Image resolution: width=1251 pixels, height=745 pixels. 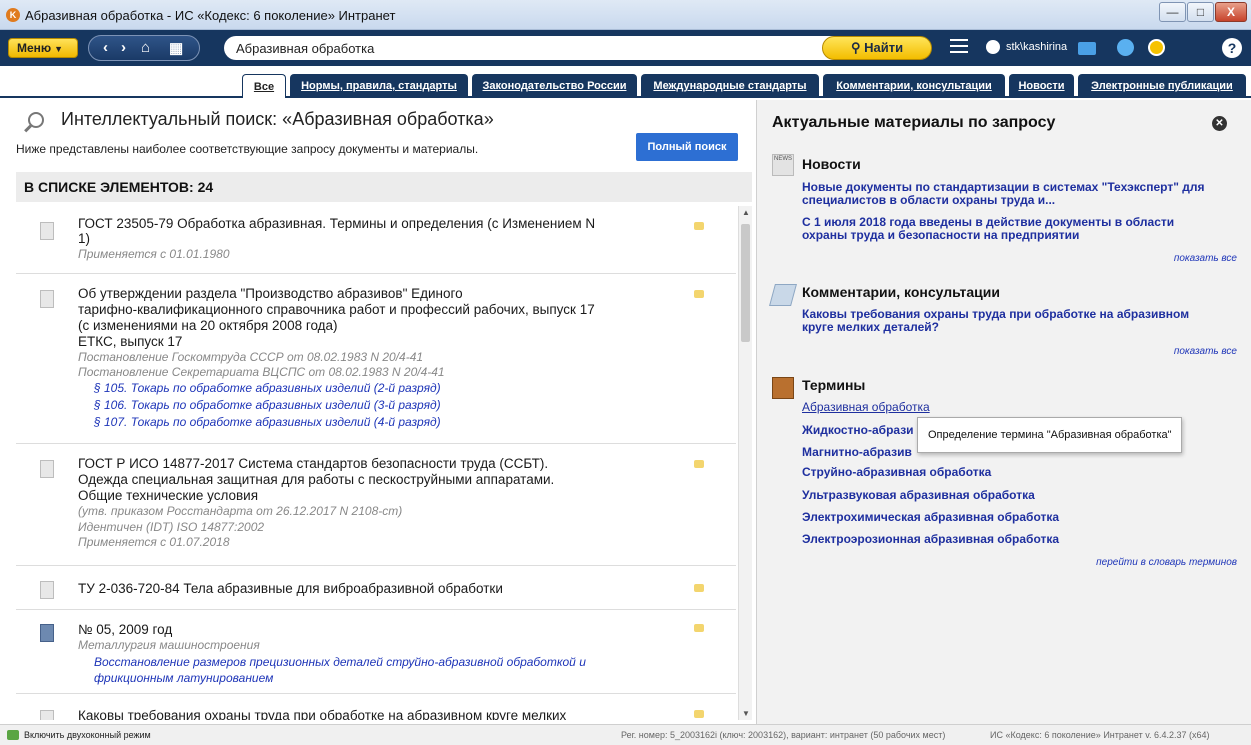 I want to click on terms-dictionary-link: перейти в словарь терминов, so click(x=1166, y=562).